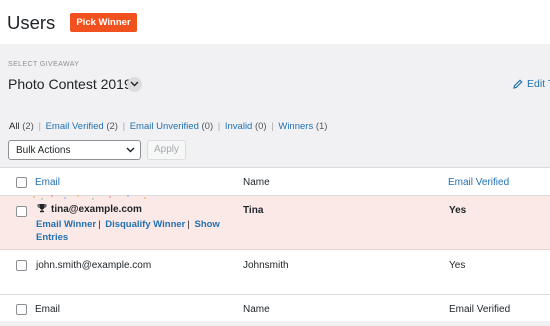  What do you see at coordinates (75, 126) in the screenshot?
I see `filter-email-verified: Email Verified` at bounding box center [75, 126].